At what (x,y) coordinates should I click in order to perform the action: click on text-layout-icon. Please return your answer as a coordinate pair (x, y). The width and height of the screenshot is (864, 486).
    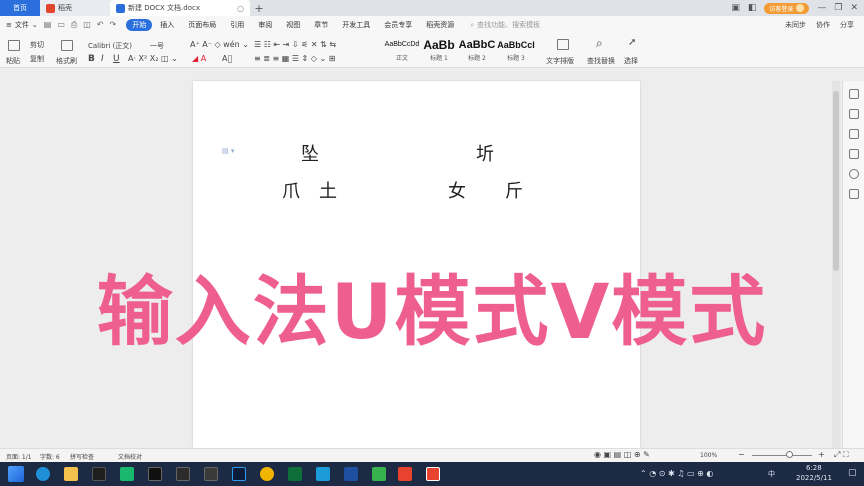
    Looking at the image, I should click on (563, 44).